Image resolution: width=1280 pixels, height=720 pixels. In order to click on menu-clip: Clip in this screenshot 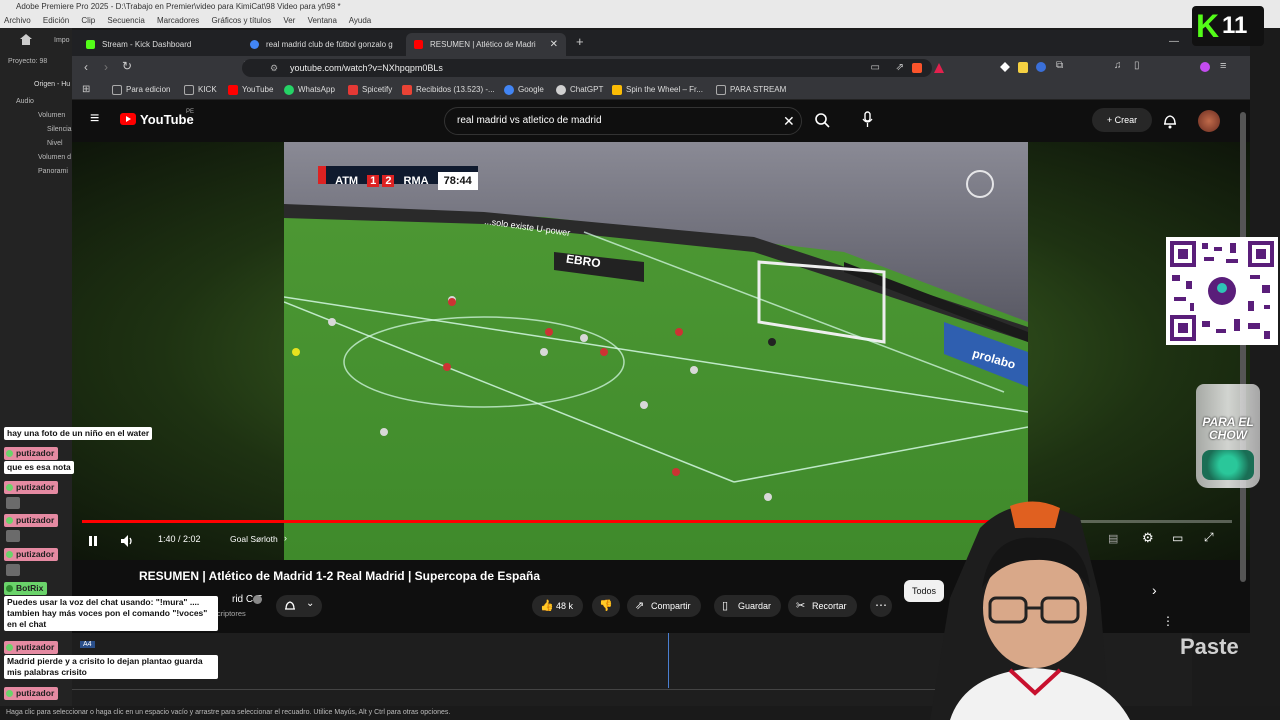, I will do `click(88, 20)`.